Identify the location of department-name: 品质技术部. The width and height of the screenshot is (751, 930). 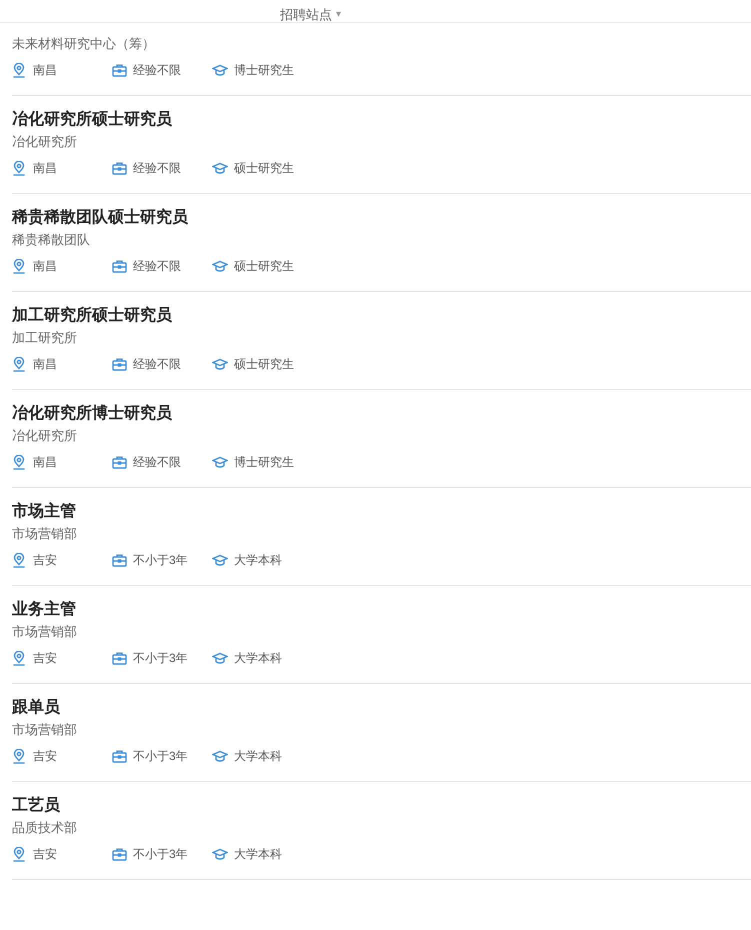
(44, 828).